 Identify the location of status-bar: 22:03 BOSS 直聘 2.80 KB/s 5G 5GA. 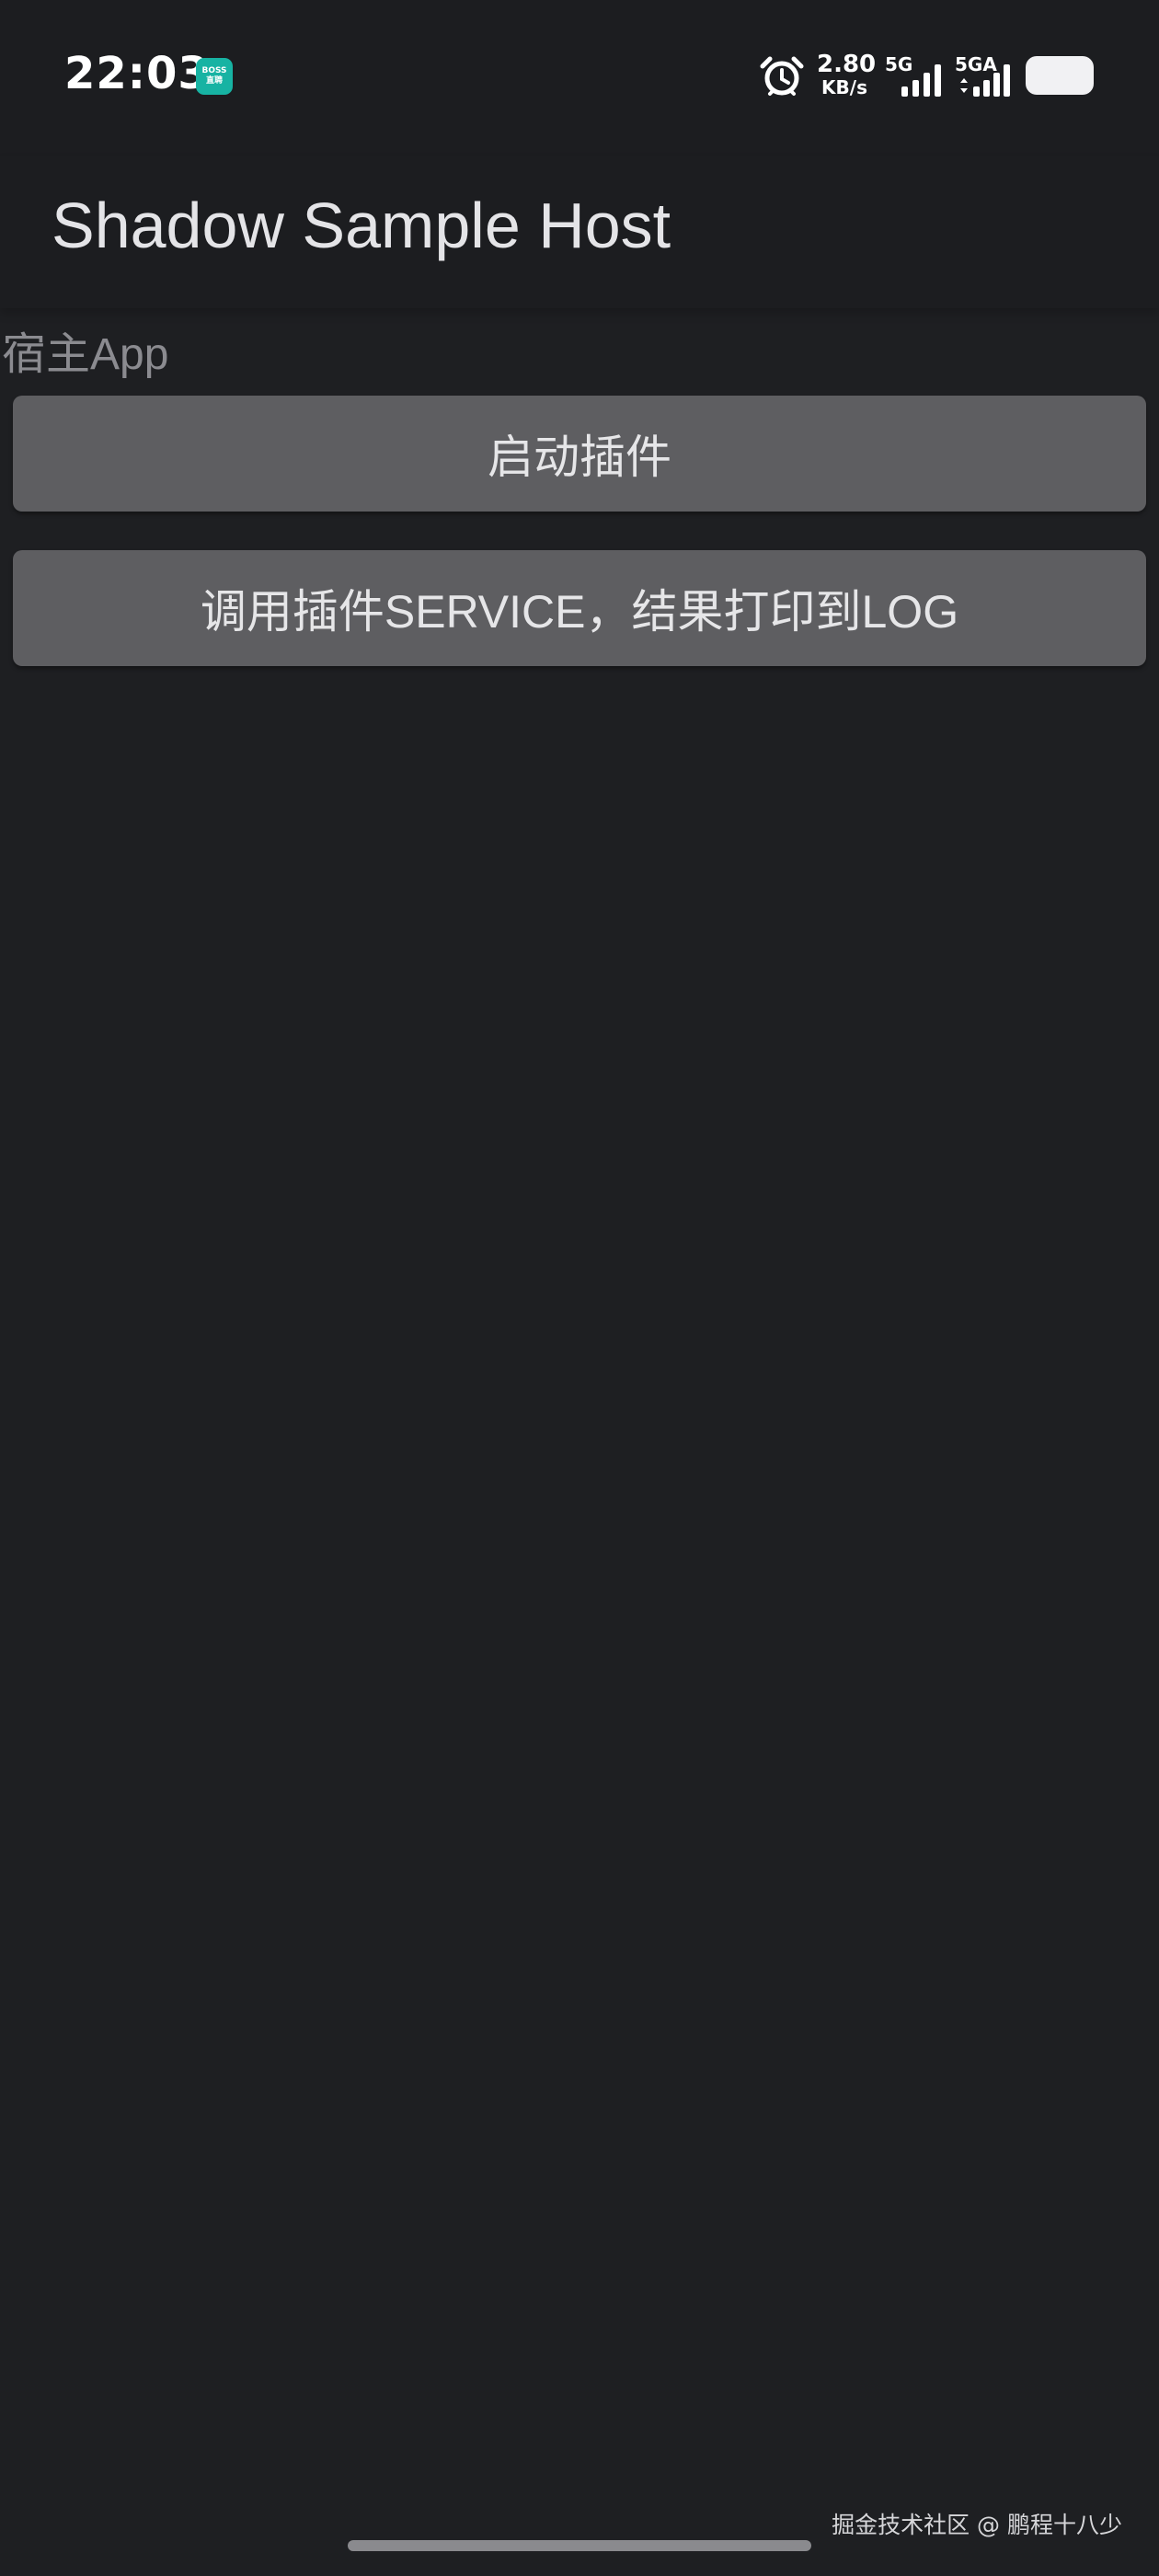
(579, 78).